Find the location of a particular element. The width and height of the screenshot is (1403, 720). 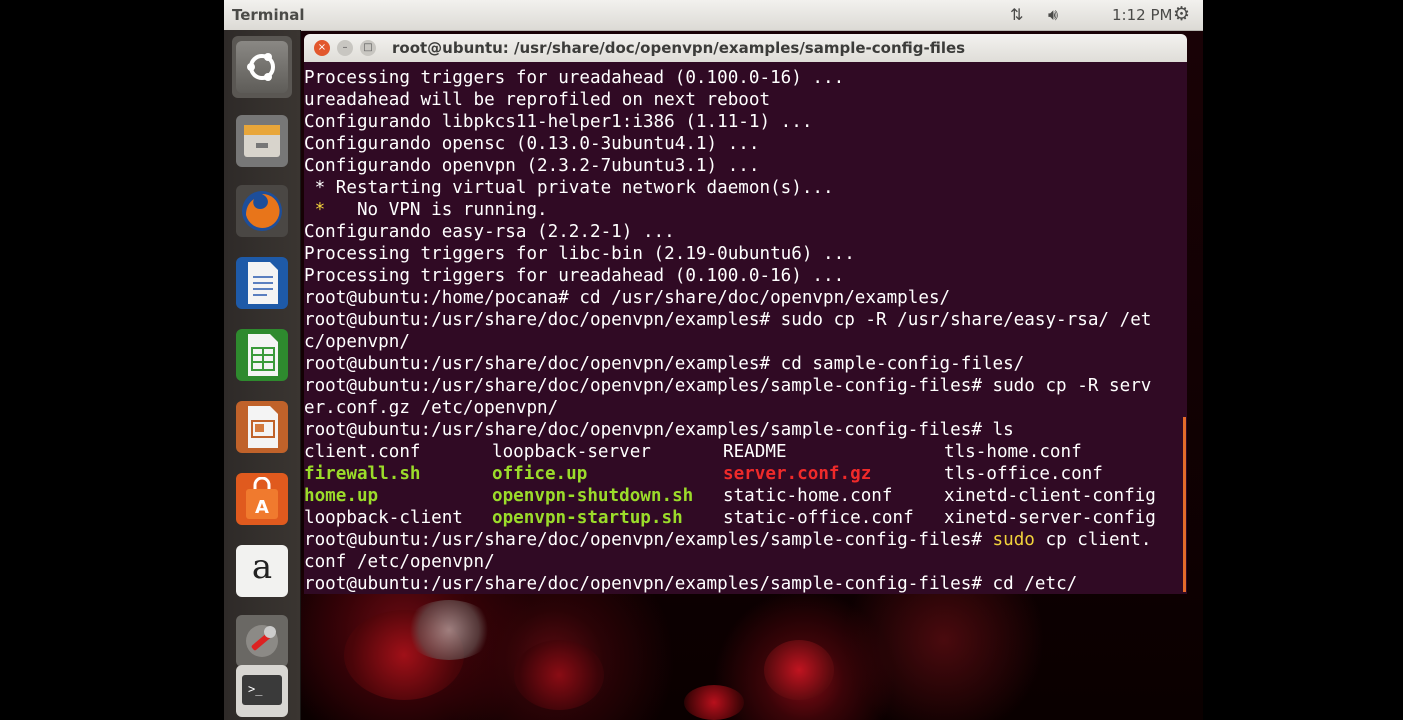

launcher-amazon: a is located at coordinates (262, 571).